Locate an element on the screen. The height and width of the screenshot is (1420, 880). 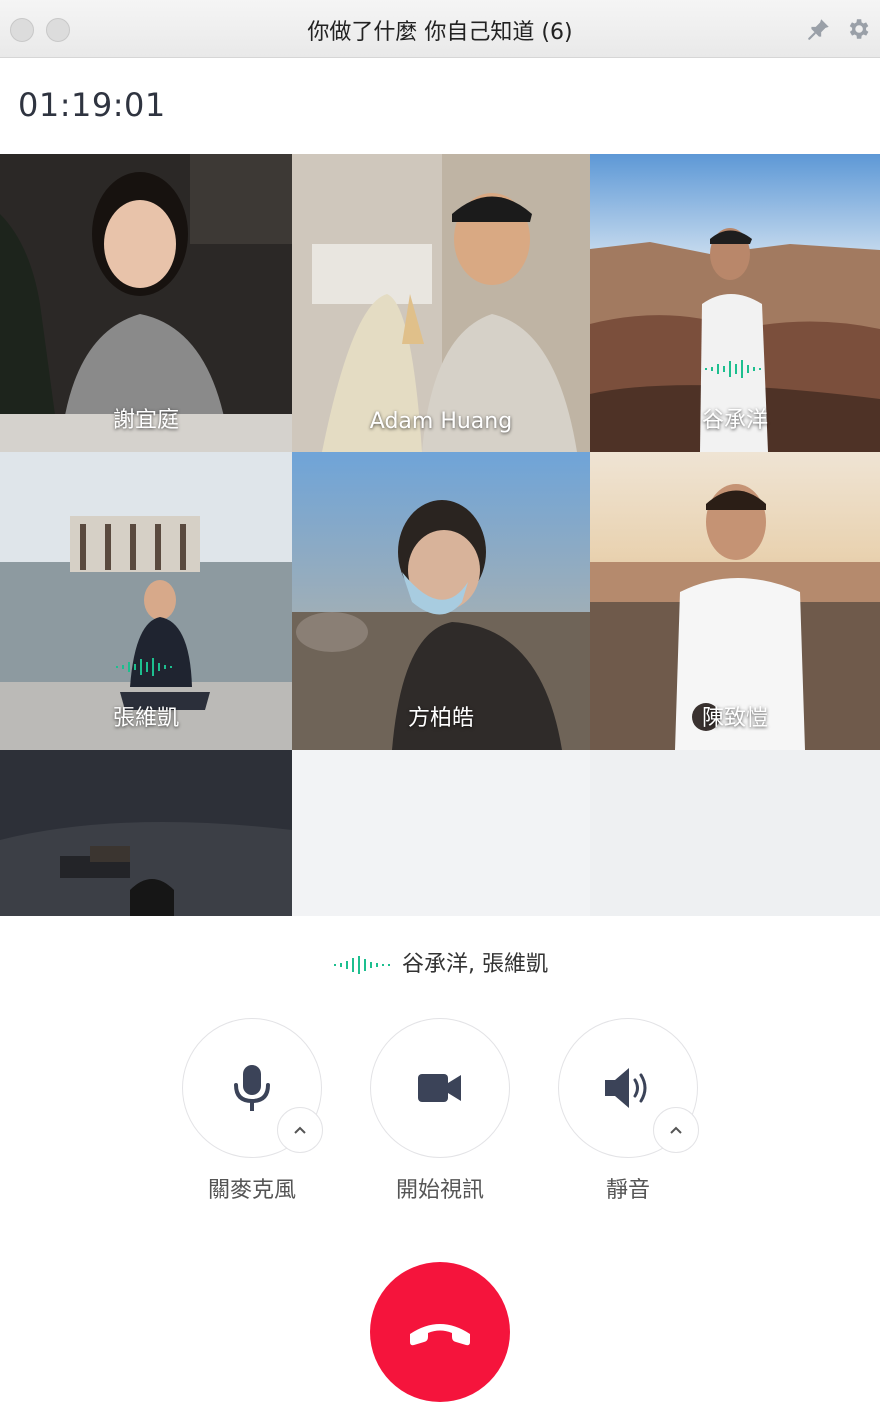
speaker-control: 靜音 is located at coordinates (628, 1111).